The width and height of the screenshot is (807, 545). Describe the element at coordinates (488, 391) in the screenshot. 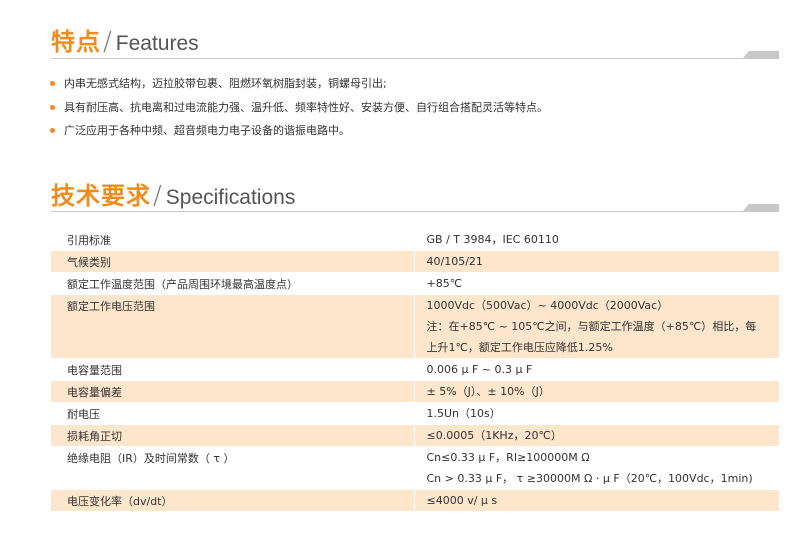

I see `spec-value: ± 5%（J）、± 10%（J）` at that location.